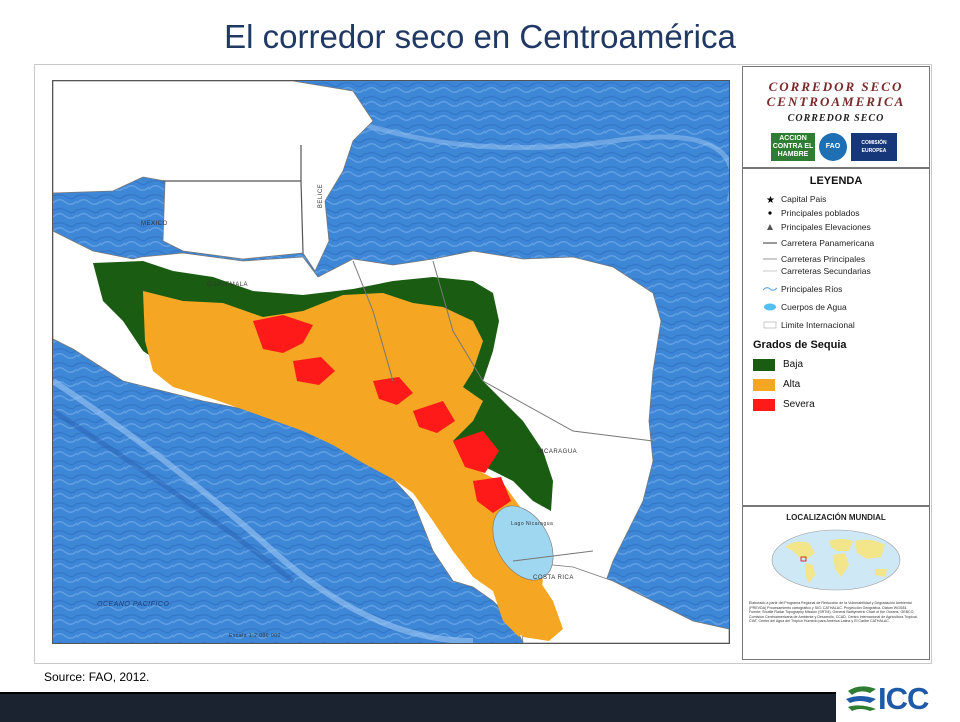  I want to click on source-caption: Source: FAO, 2012., so click(97, 677).